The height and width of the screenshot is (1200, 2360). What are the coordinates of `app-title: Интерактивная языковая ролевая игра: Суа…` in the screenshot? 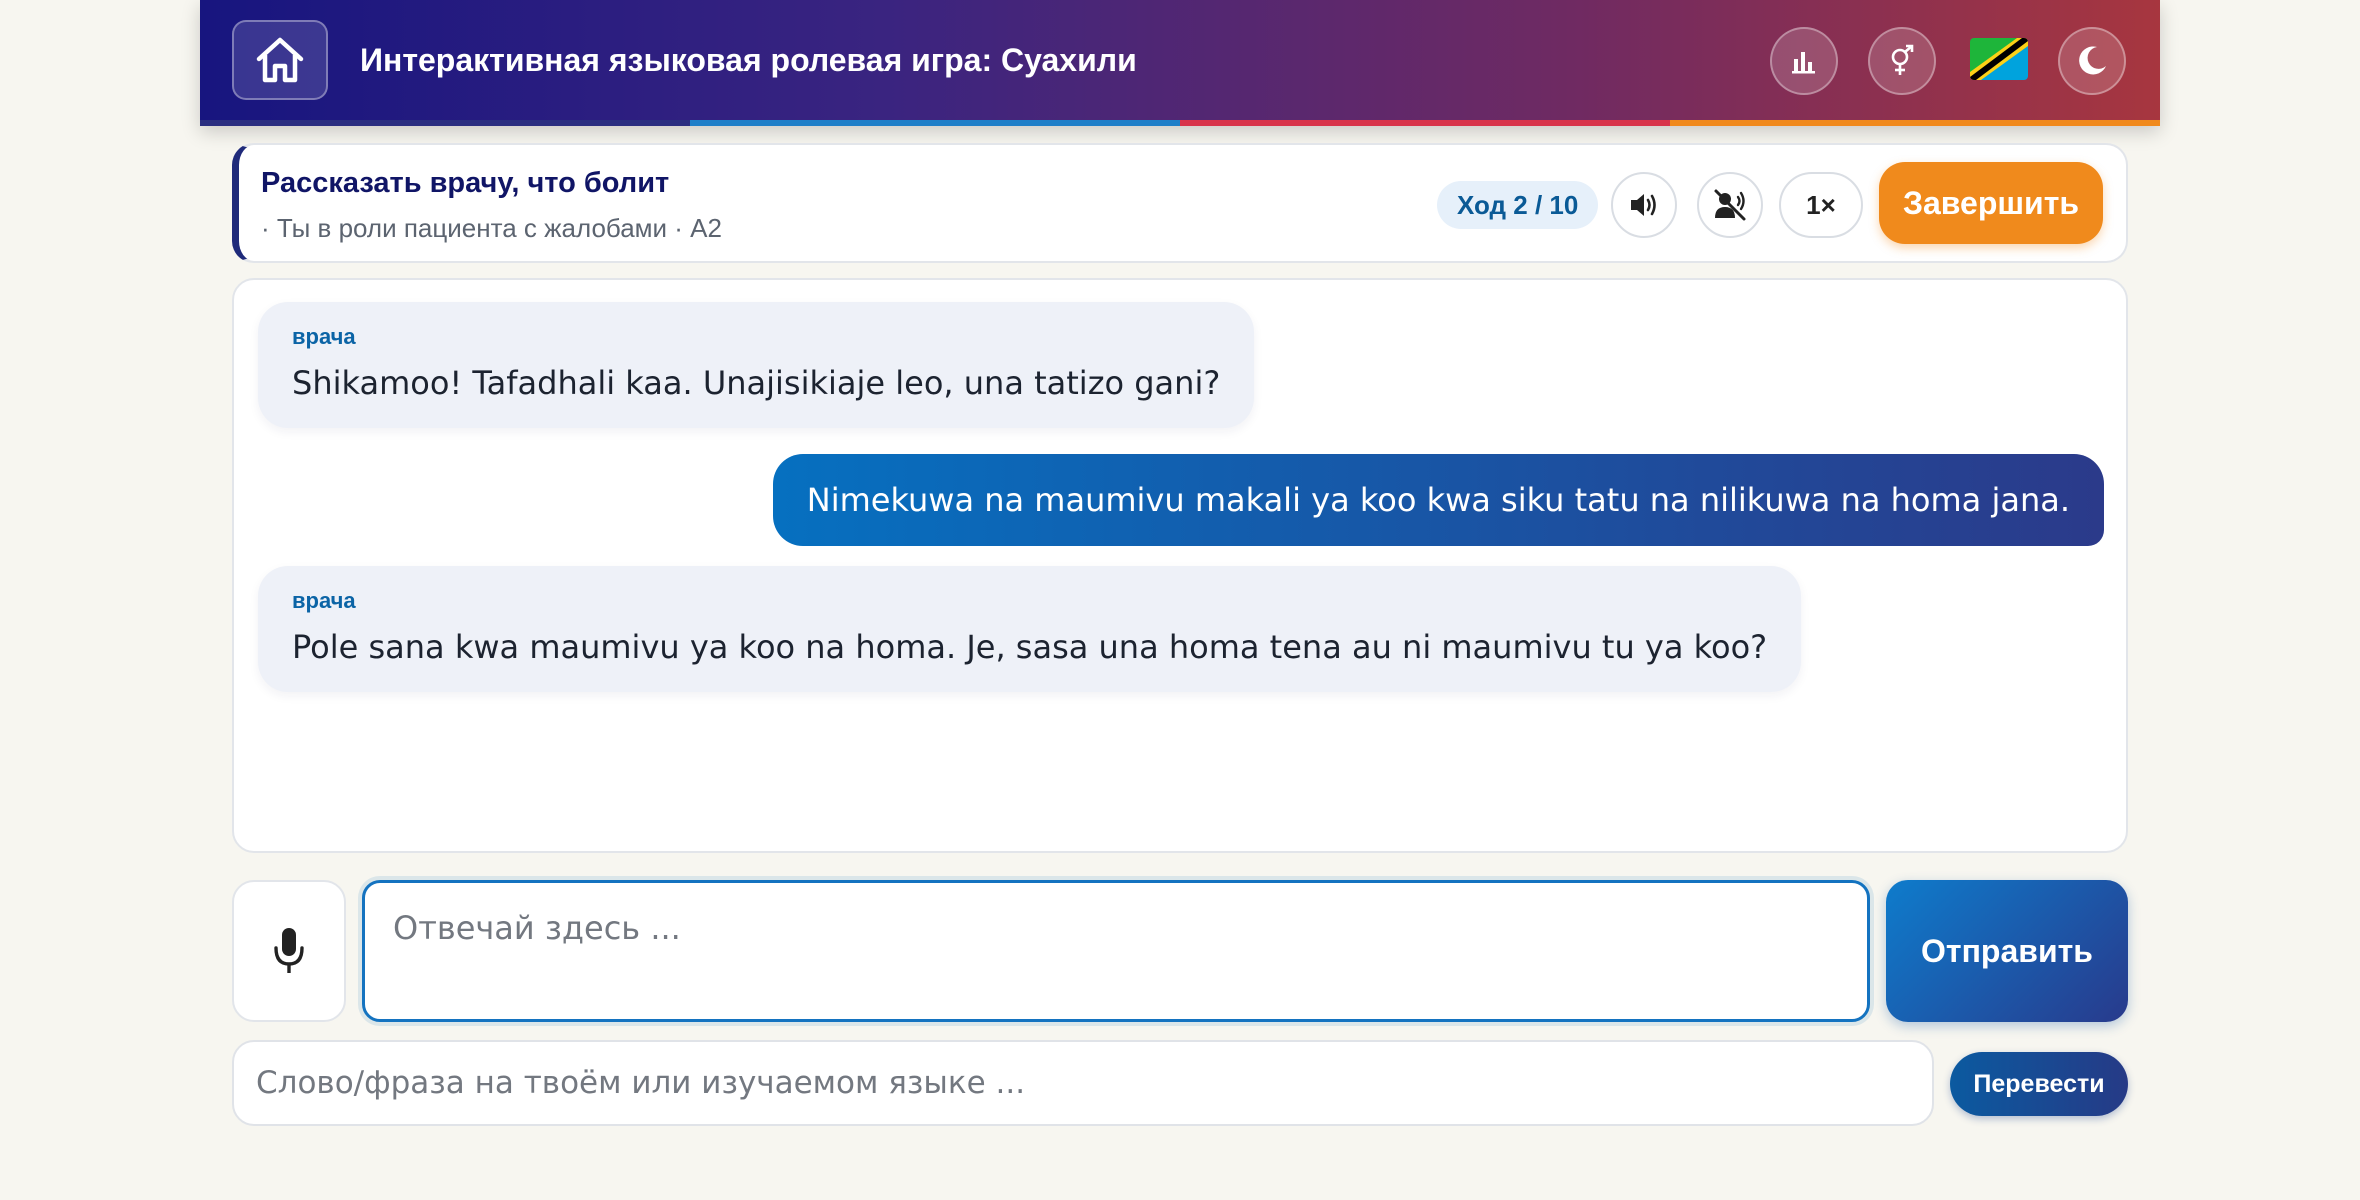 It's located at (748, 59).